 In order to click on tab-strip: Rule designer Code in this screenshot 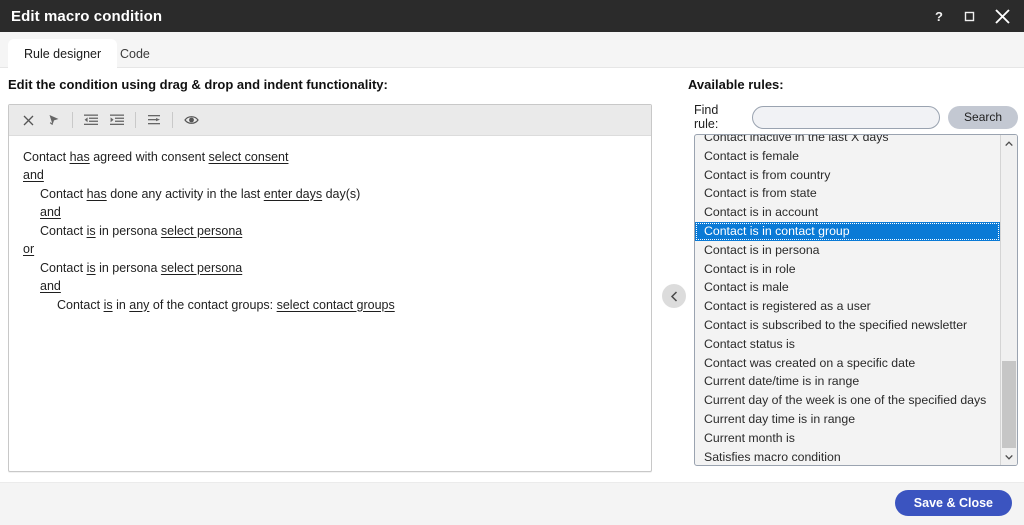, I will do `click(512, 50)`.